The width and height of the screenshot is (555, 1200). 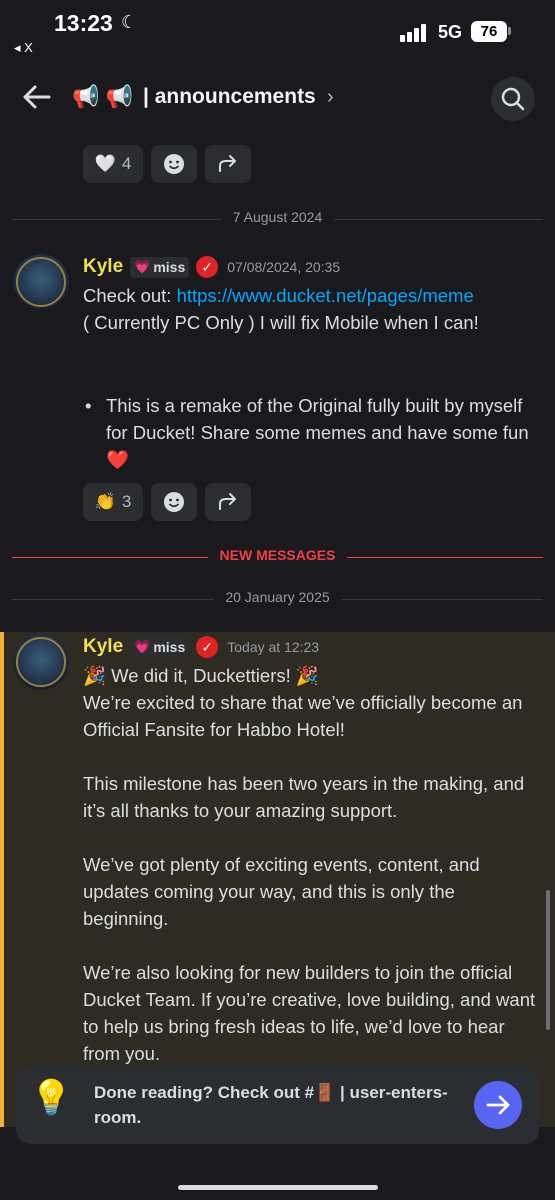 What do you see at coordinates (548, 960) in the screenshot?
I see `scrollbar` at bounding box center [548, 960].